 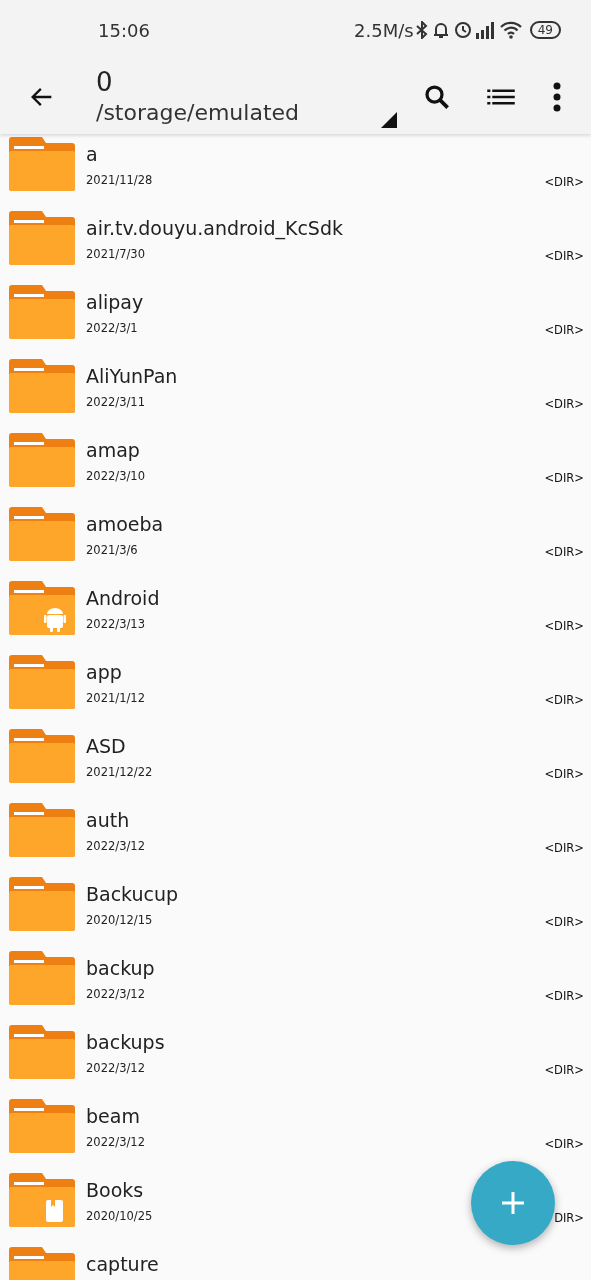 I want to click on folder-name: auth, so click(x=338, y=820).